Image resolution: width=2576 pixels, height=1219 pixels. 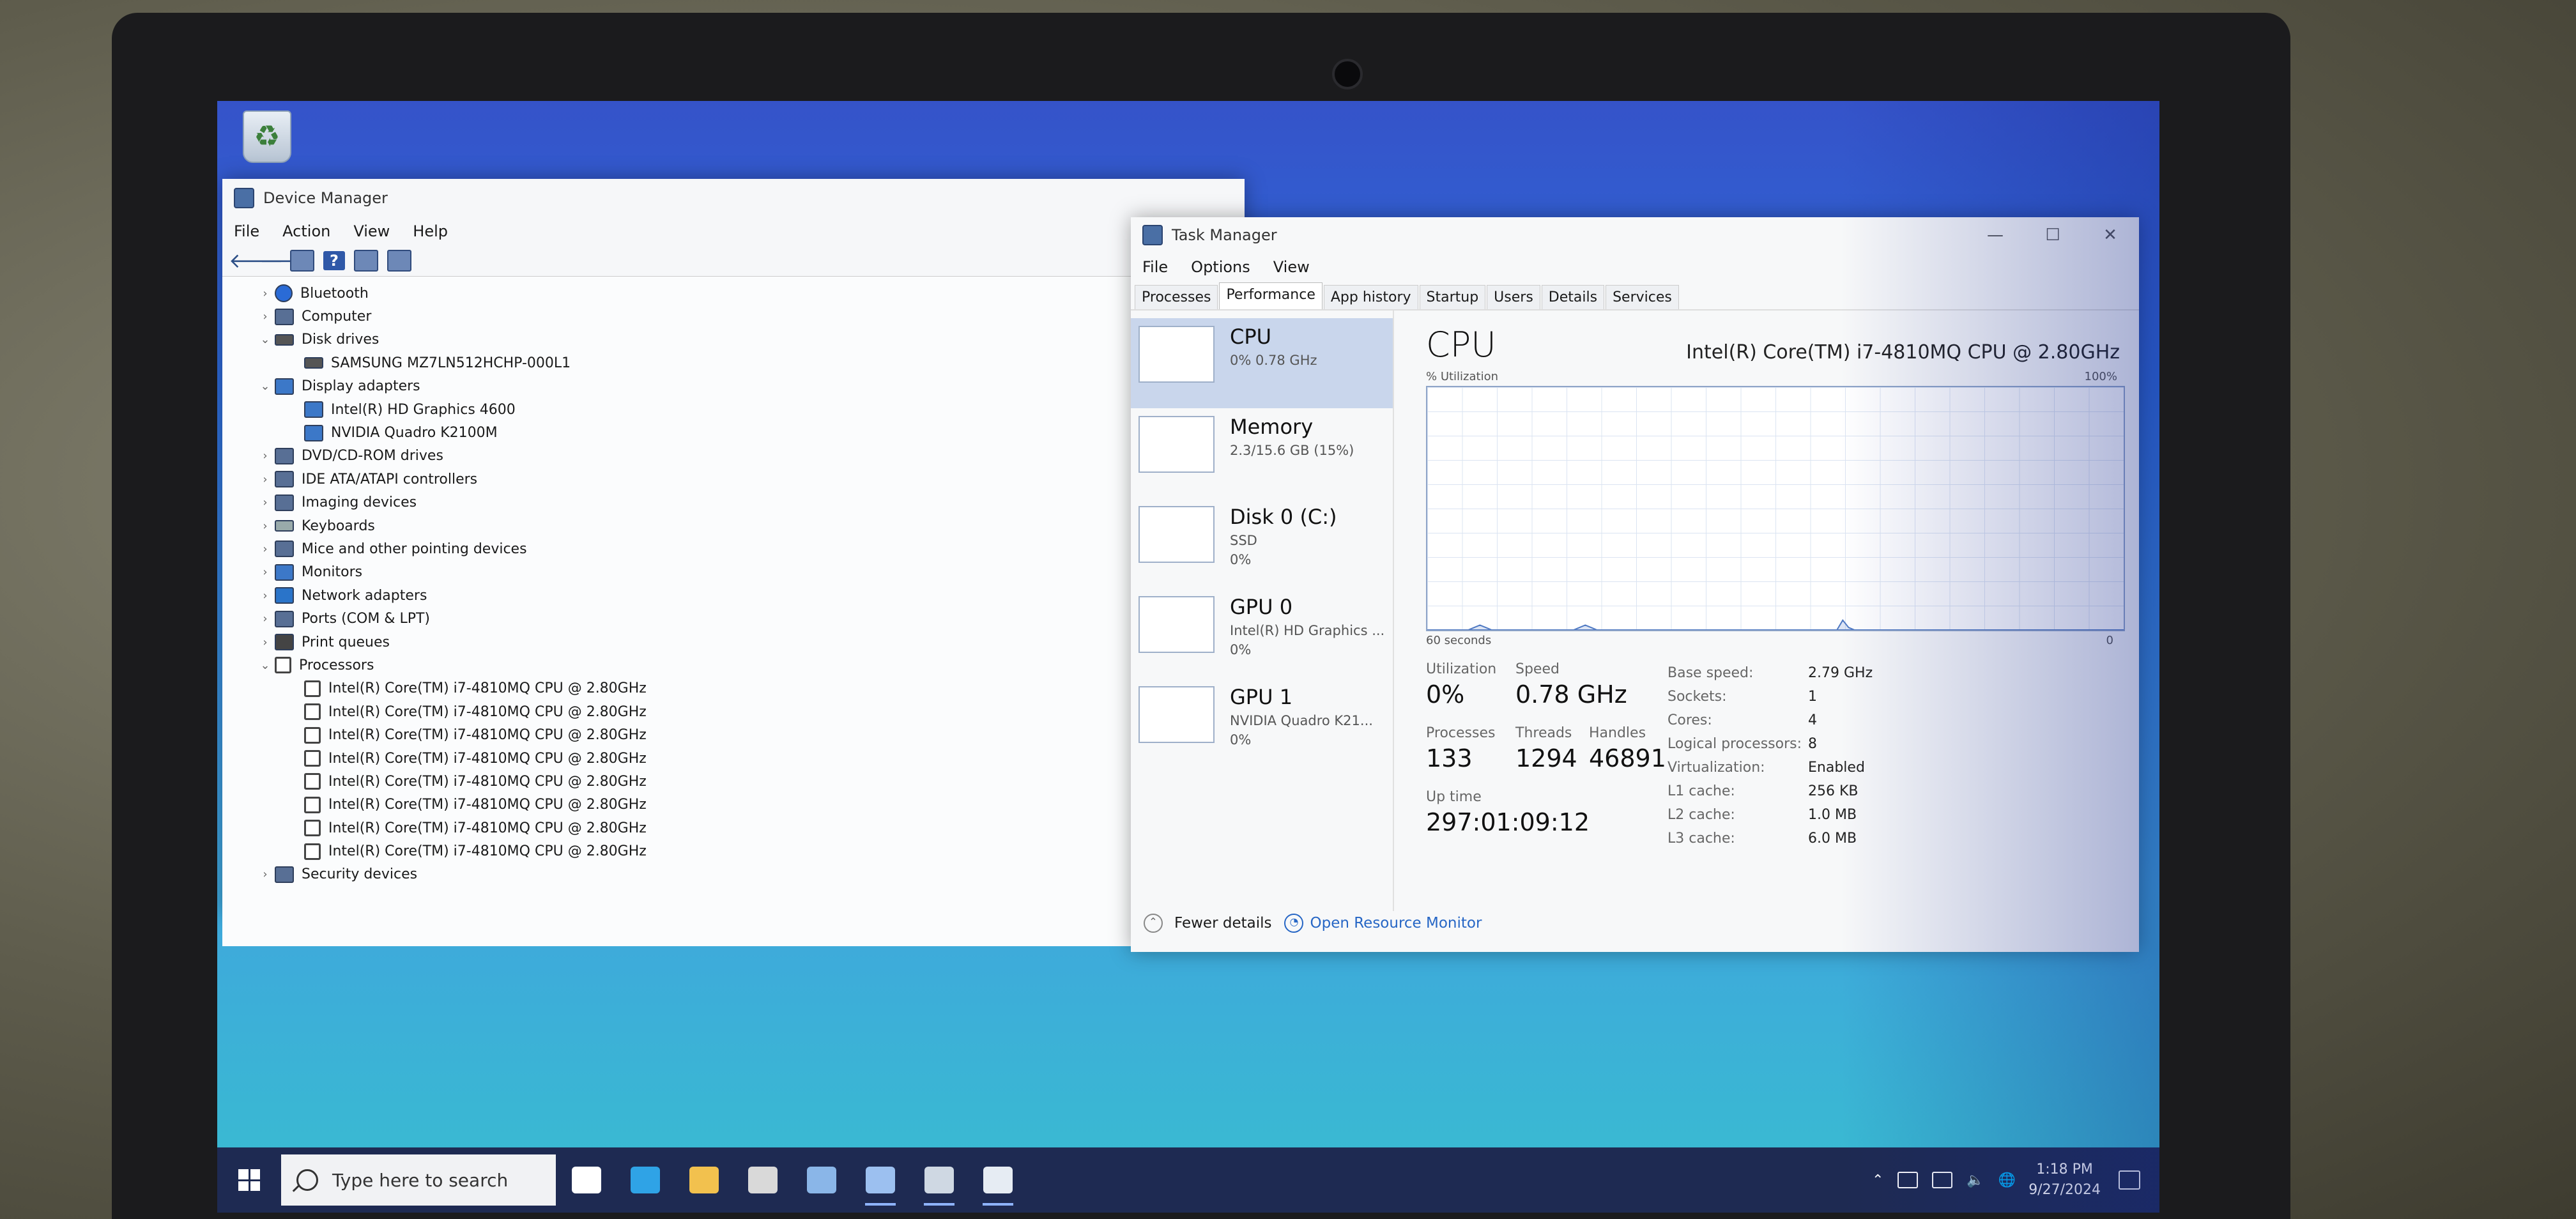 I want to click on clock: 1:18 PM 9/27/2024, so click(x=2064, y=1180).